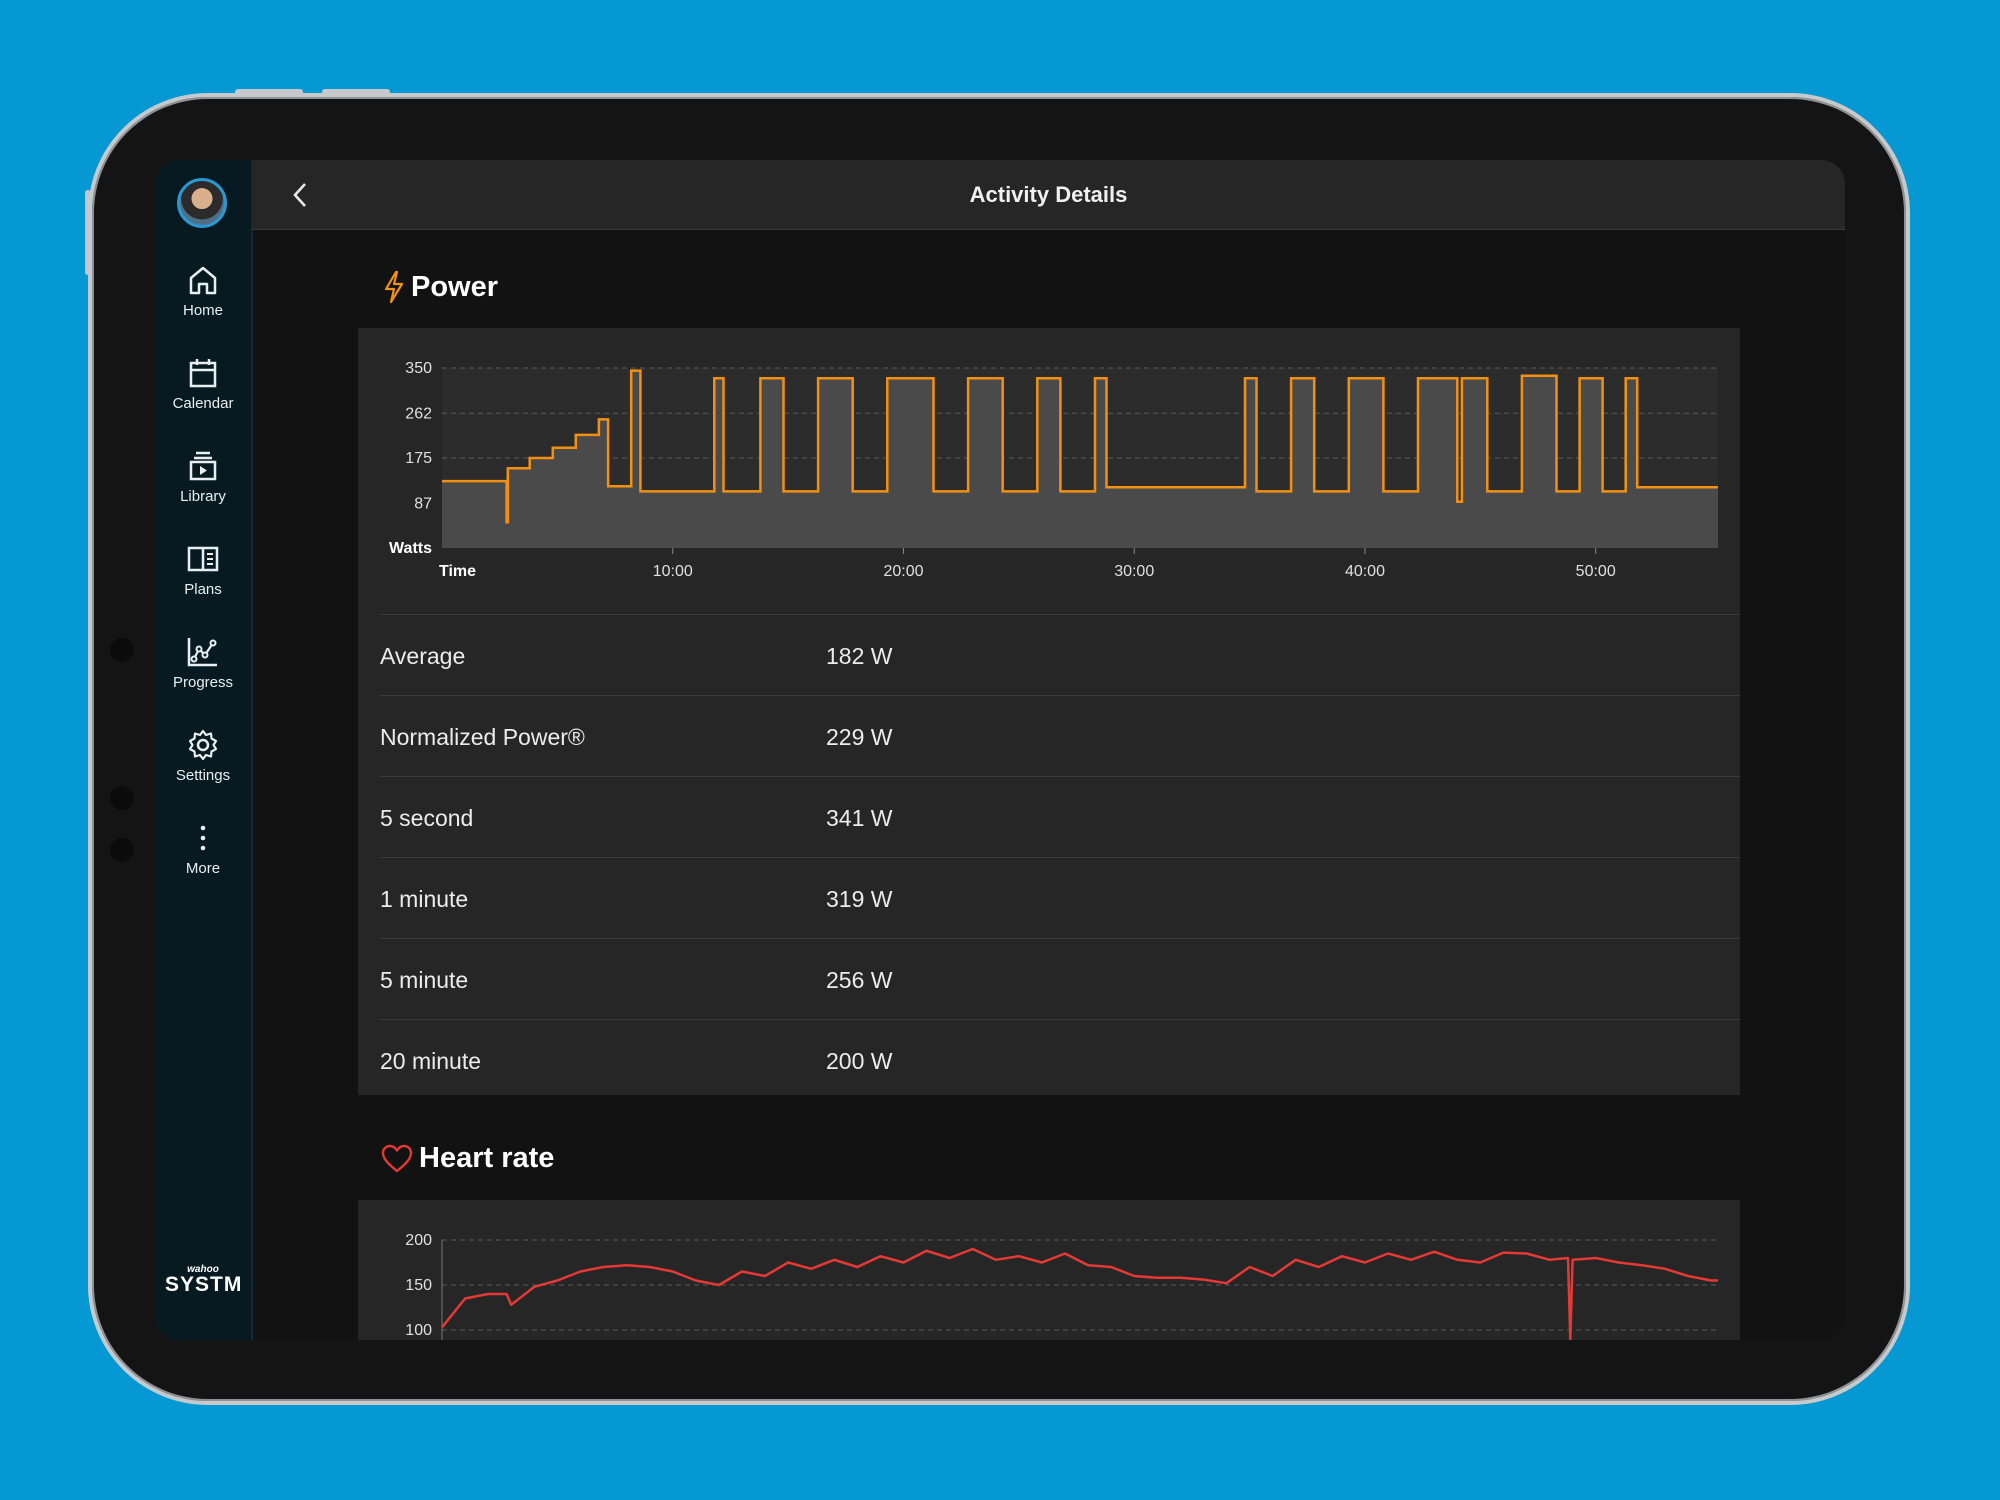  I want to click on sensor-dot, so click(122, 798).